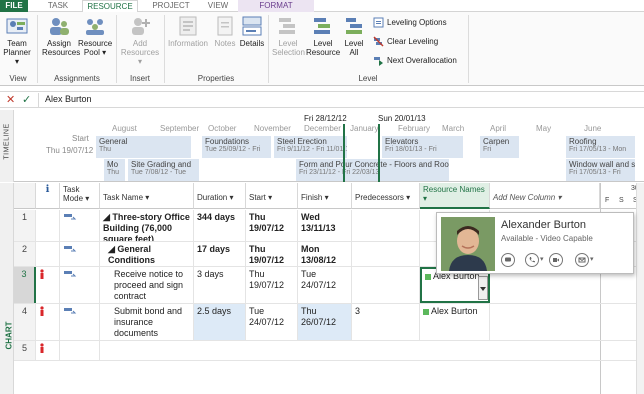 The width and height of the screenshot is (644, 394). Describe the element at coordinates (378, 41) in the screenshot. I see `clear-leveling-icon` at that location.